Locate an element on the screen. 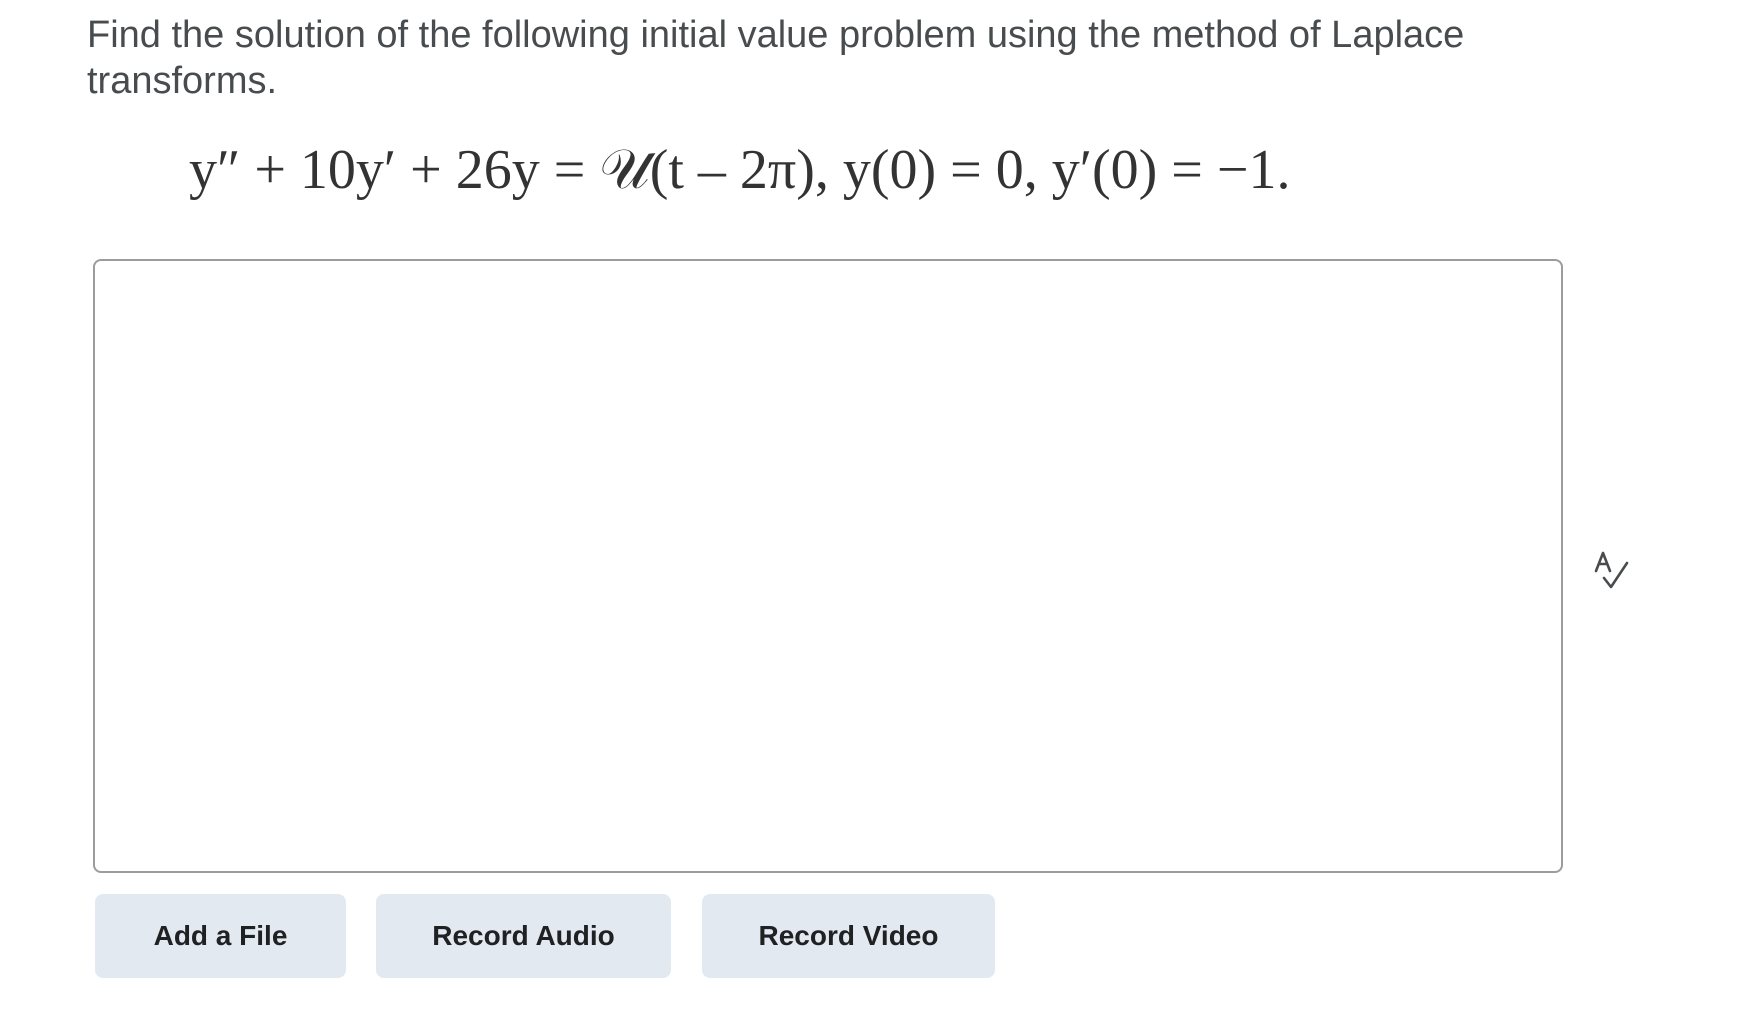 The width and height of the screenshot is (1752, 1024). spellcheck-icon is located at coordinates (1613, 570).